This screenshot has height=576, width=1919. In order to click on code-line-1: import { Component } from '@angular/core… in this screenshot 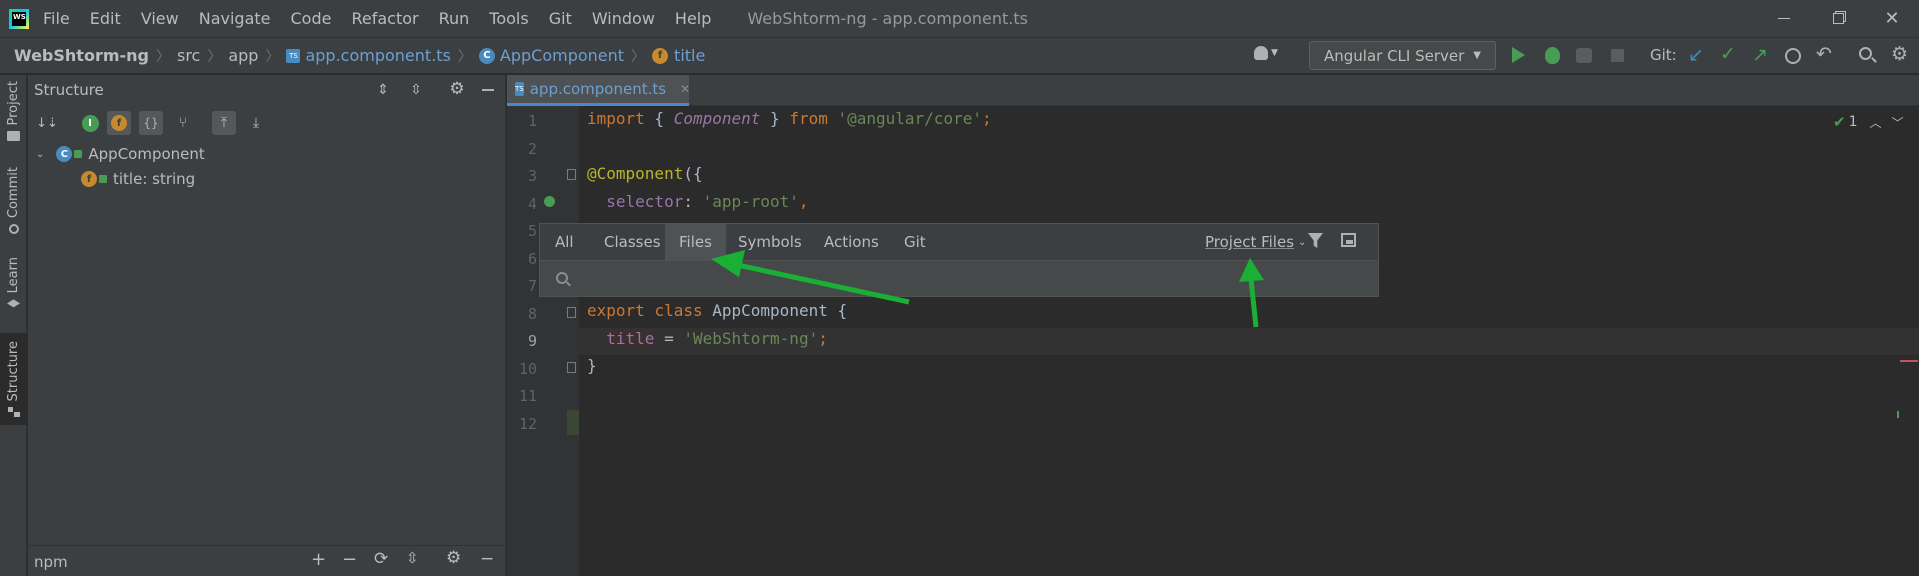, I will do `click(789, 118)`.